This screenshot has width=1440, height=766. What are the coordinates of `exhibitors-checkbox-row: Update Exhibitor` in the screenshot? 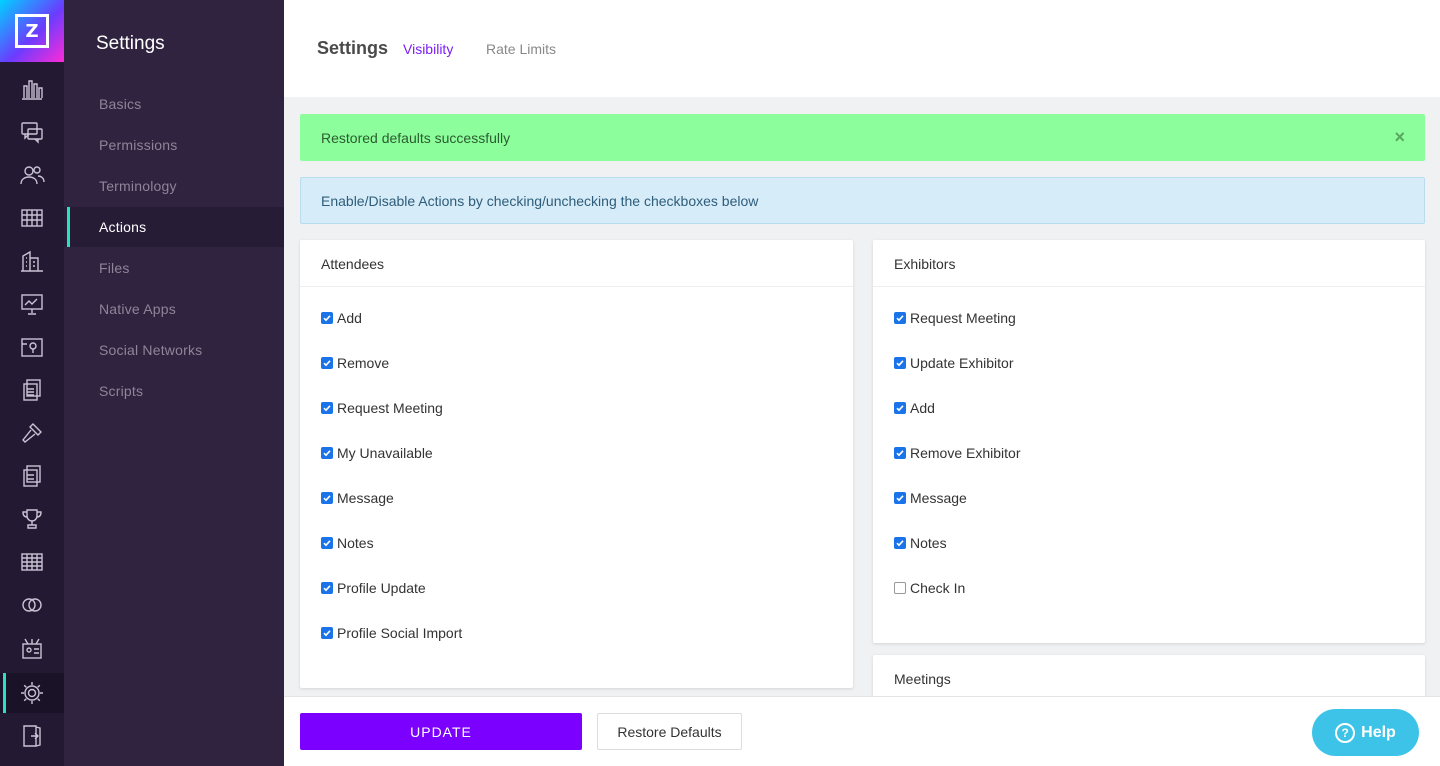 It's located at (954, 363).